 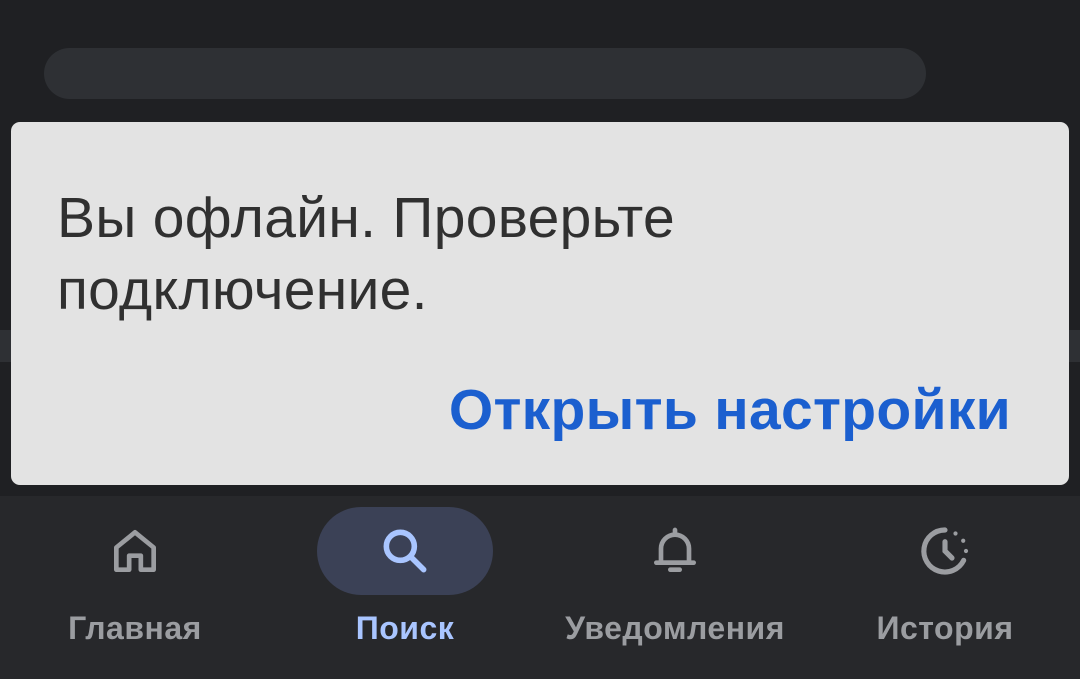 I want to click on nav-active-pill, so click(x=405, y=551).